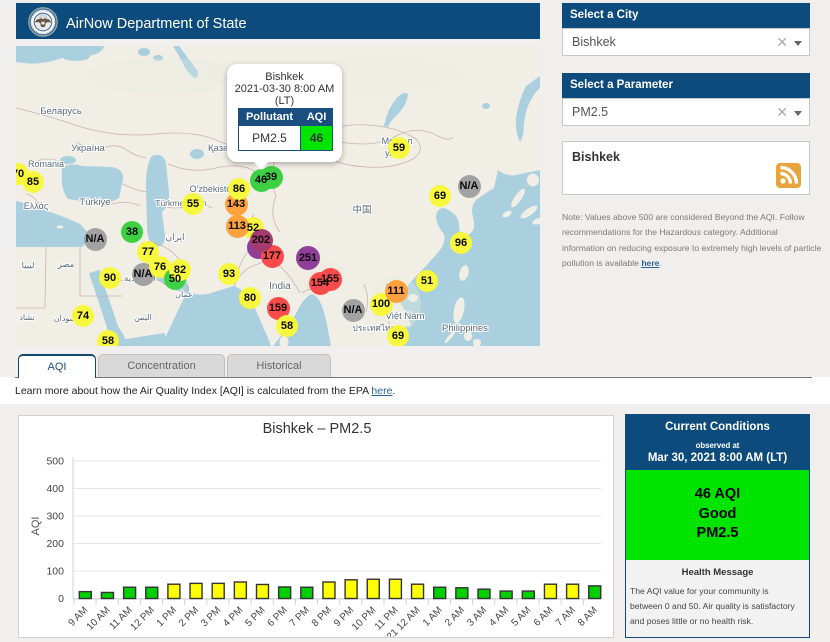  I want to click on svg-text: ایران, so click(174, 237).